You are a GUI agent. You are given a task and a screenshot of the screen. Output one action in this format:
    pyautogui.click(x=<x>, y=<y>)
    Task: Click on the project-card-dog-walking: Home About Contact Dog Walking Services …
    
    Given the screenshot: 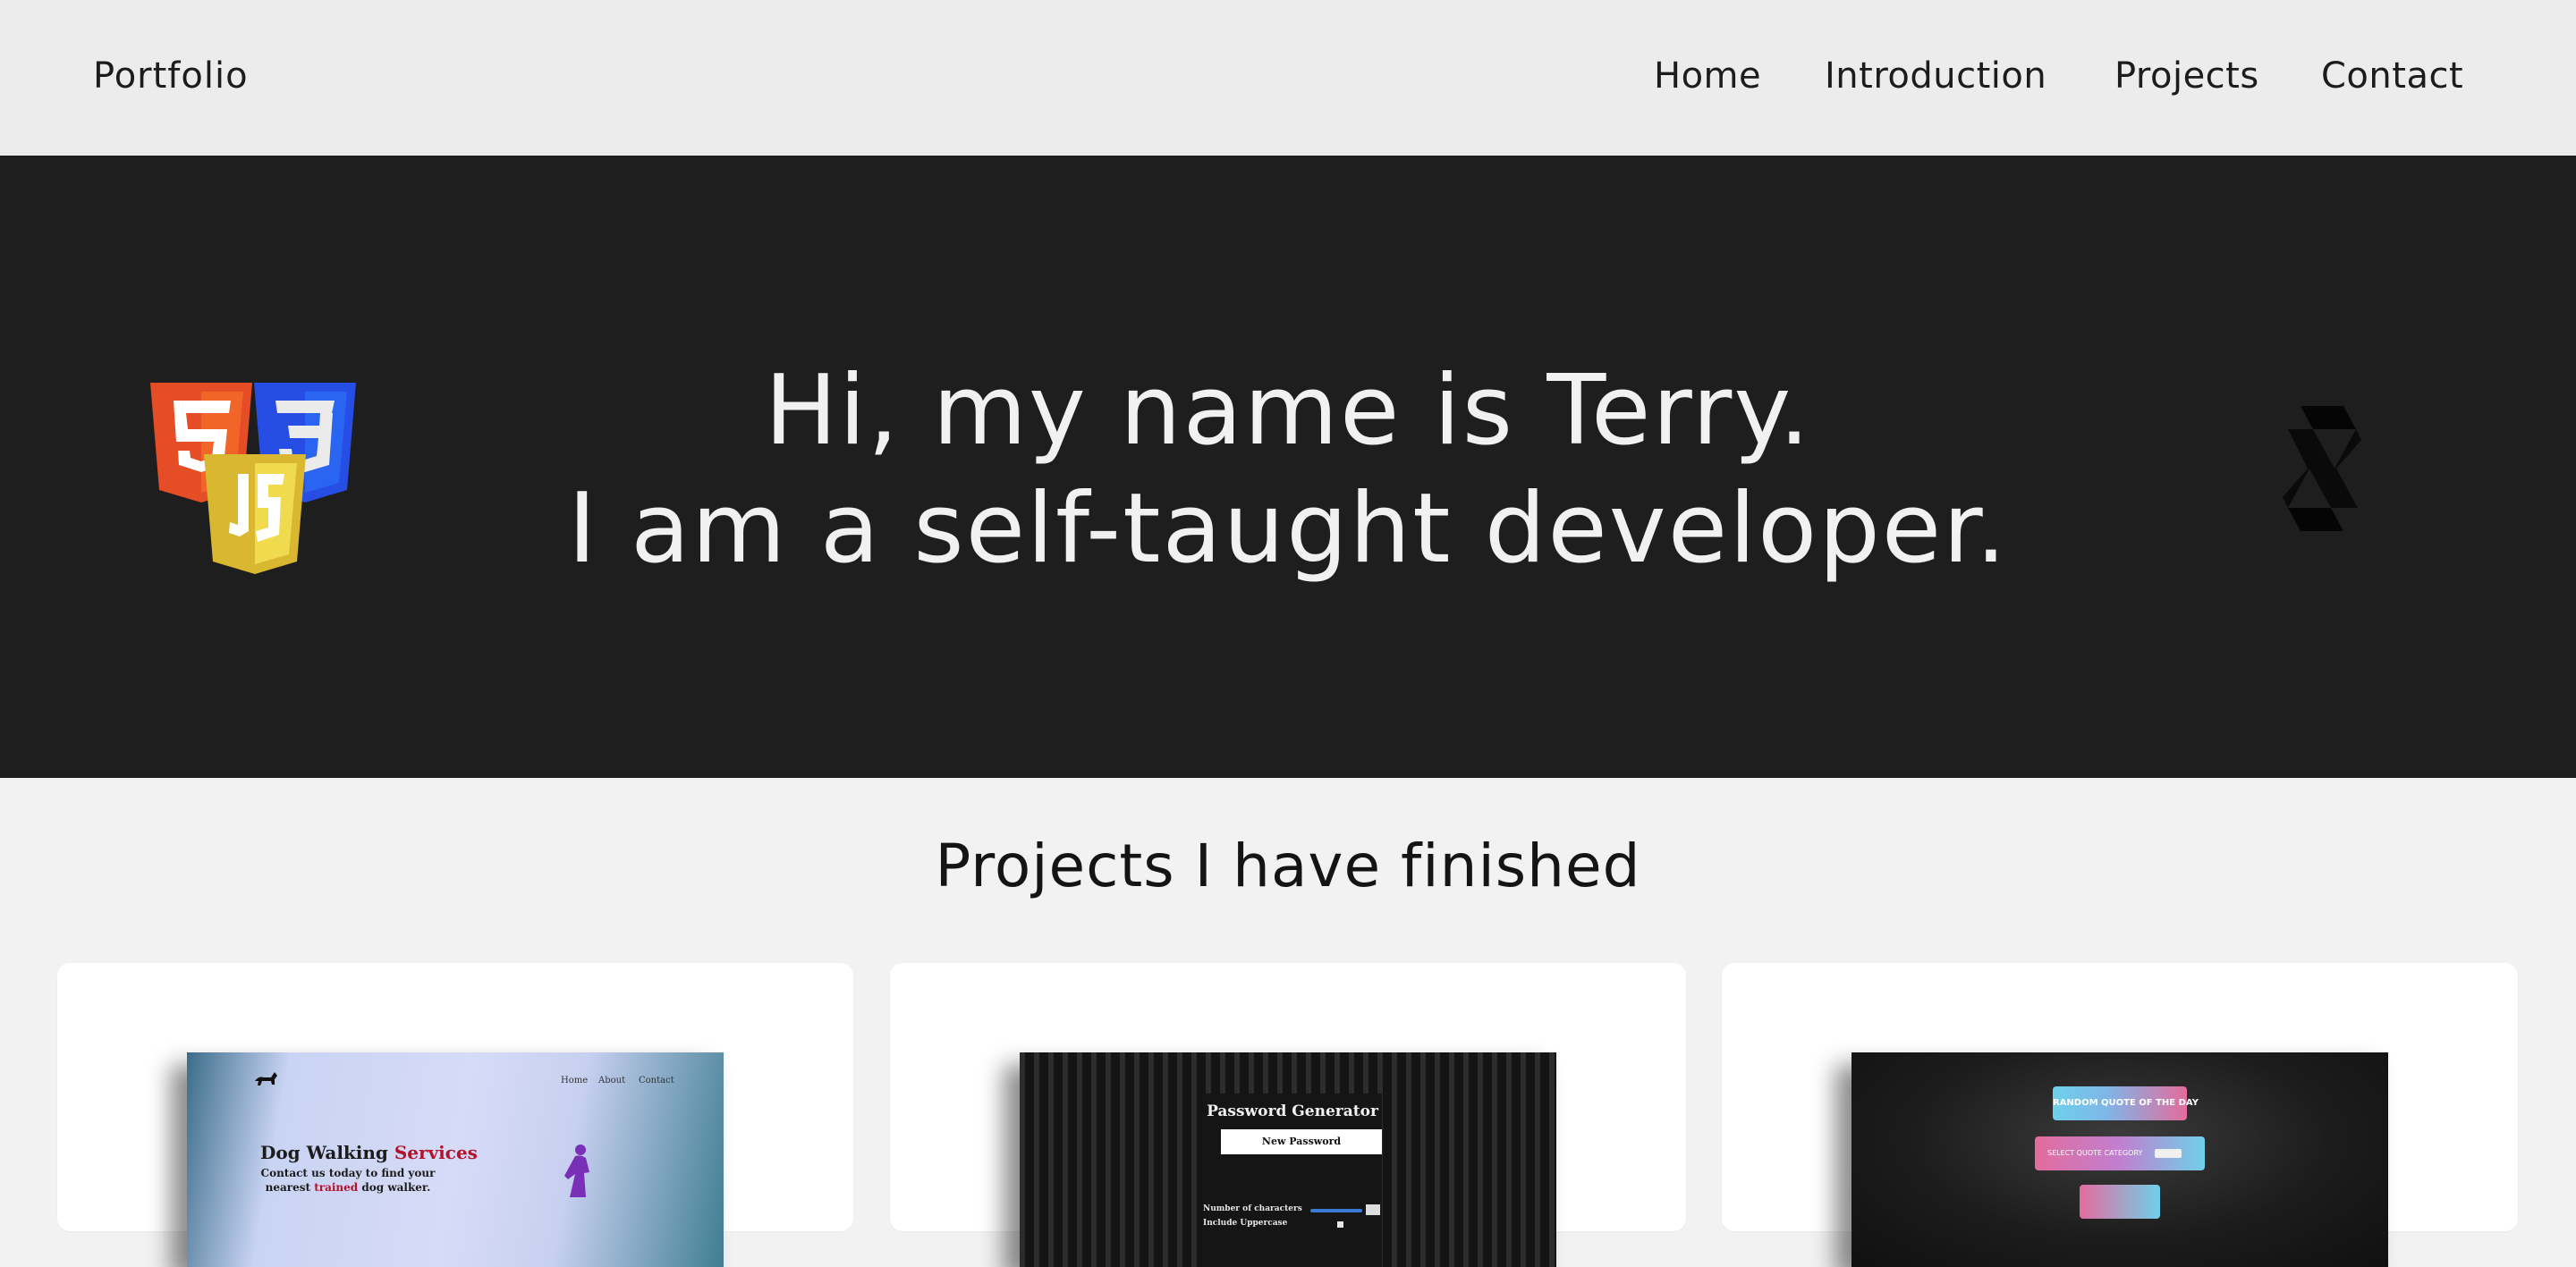 What is the action you would take?
    pyautogui.click(x=455, y=1115)
    